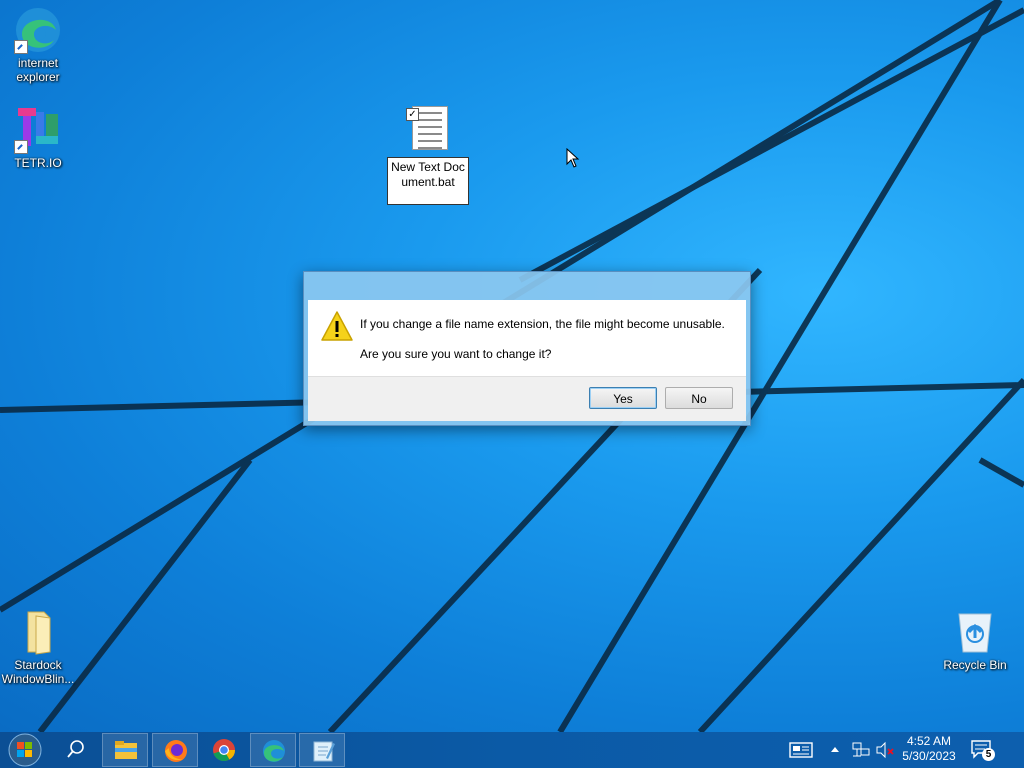  What do you see at coordinates (428, 181) in the screenshot?
I see `rename-input: New Text Document.bat` at bounding box center [428, 181].